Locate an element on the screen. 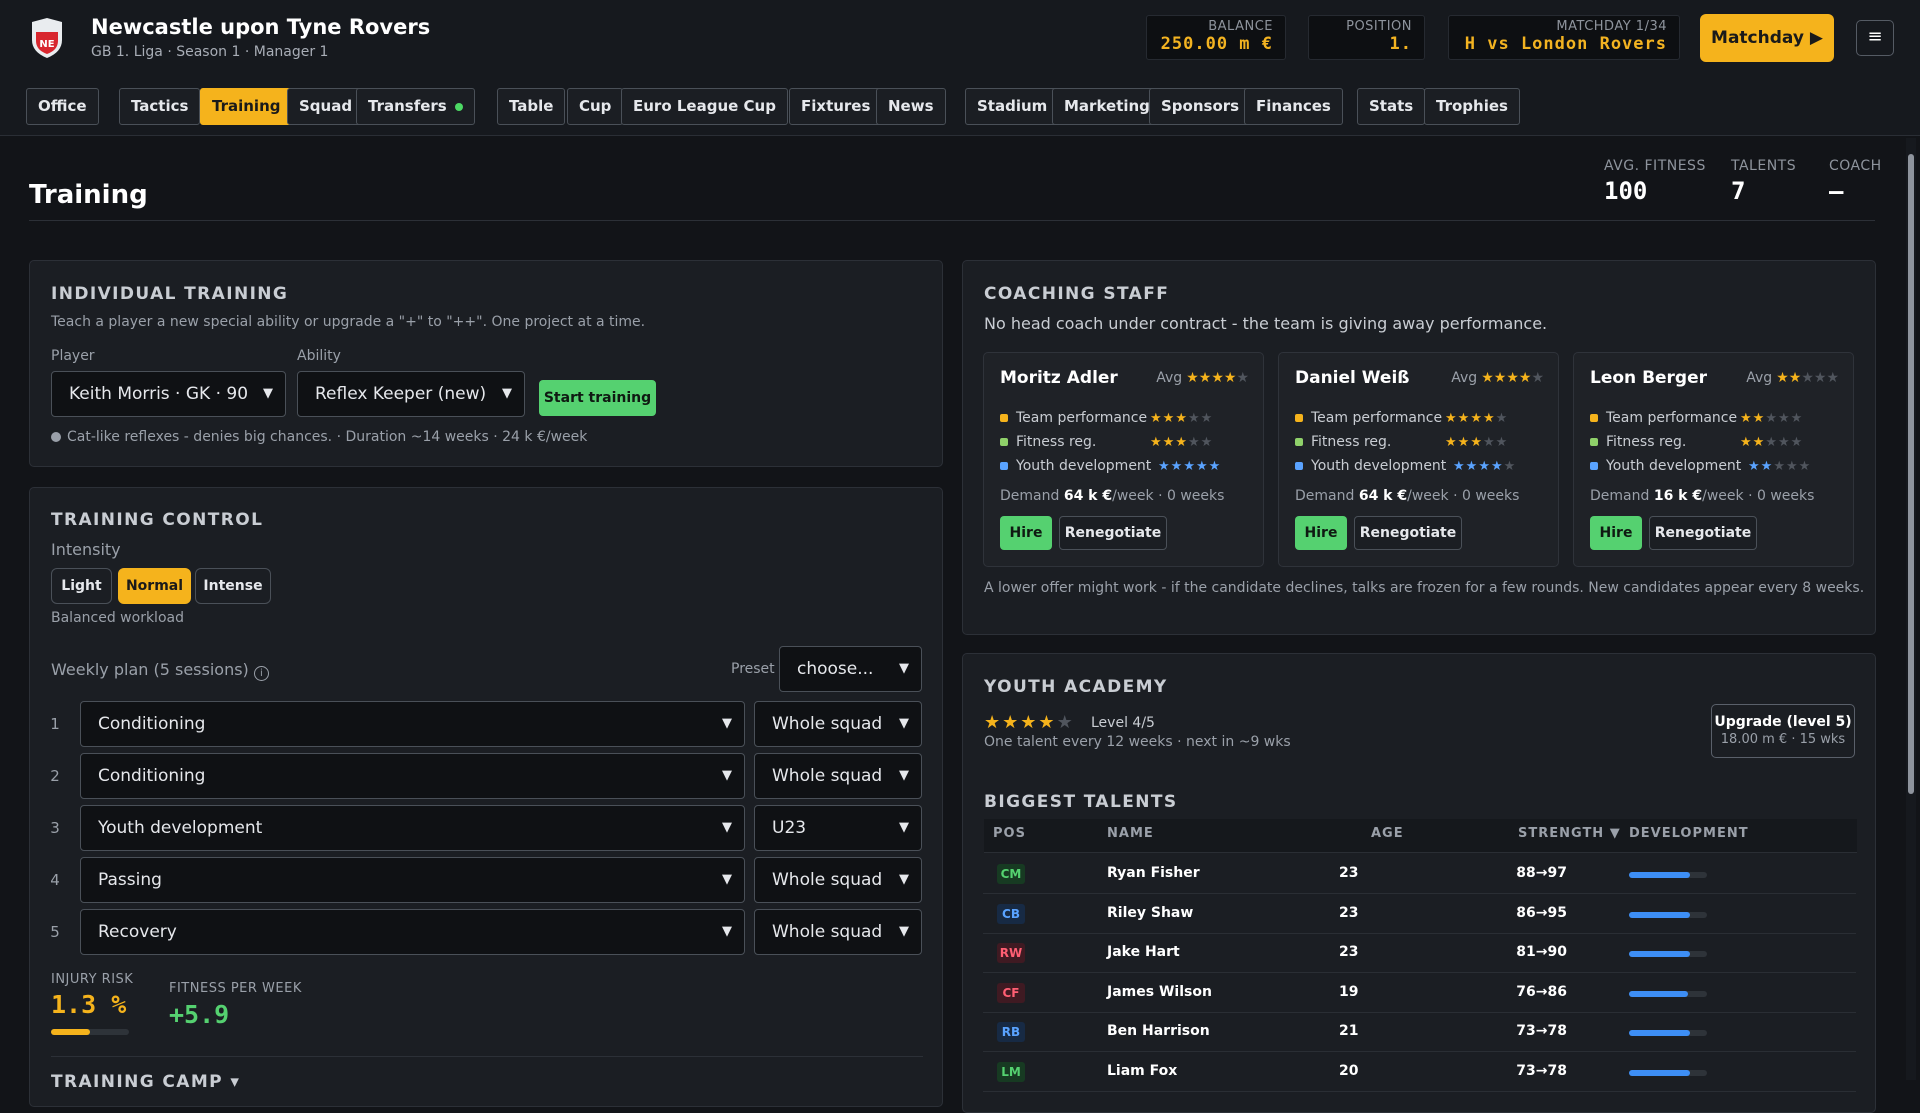  ability-select-value: Reflex Keeper (new) is located at coordinates (401, 394).